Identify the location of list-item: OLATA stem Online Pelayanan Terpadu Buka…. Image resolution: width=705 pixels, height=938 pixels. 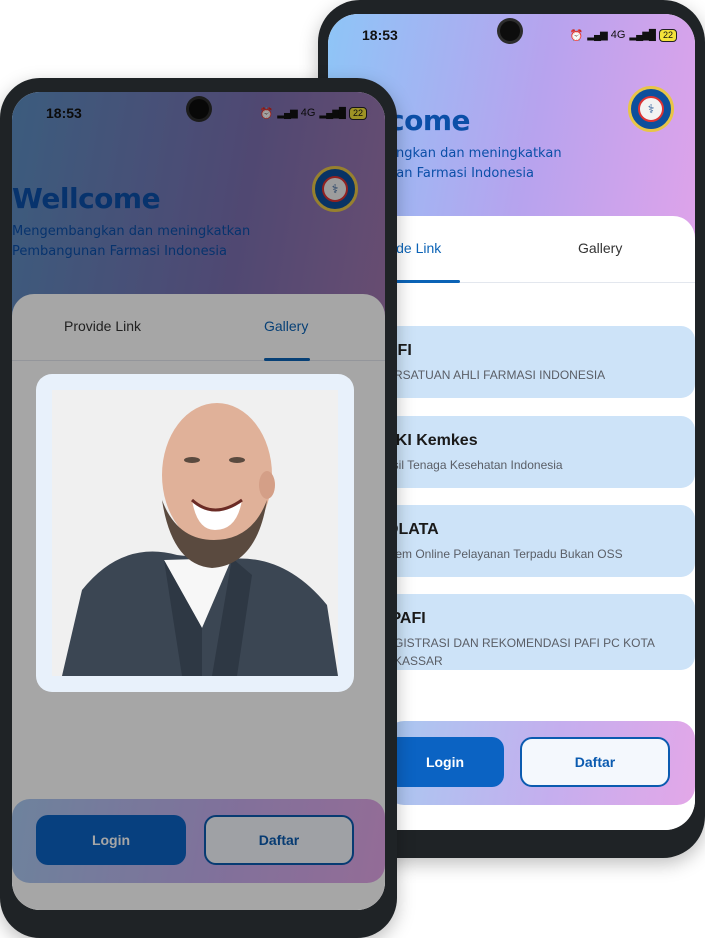
(540, 541).